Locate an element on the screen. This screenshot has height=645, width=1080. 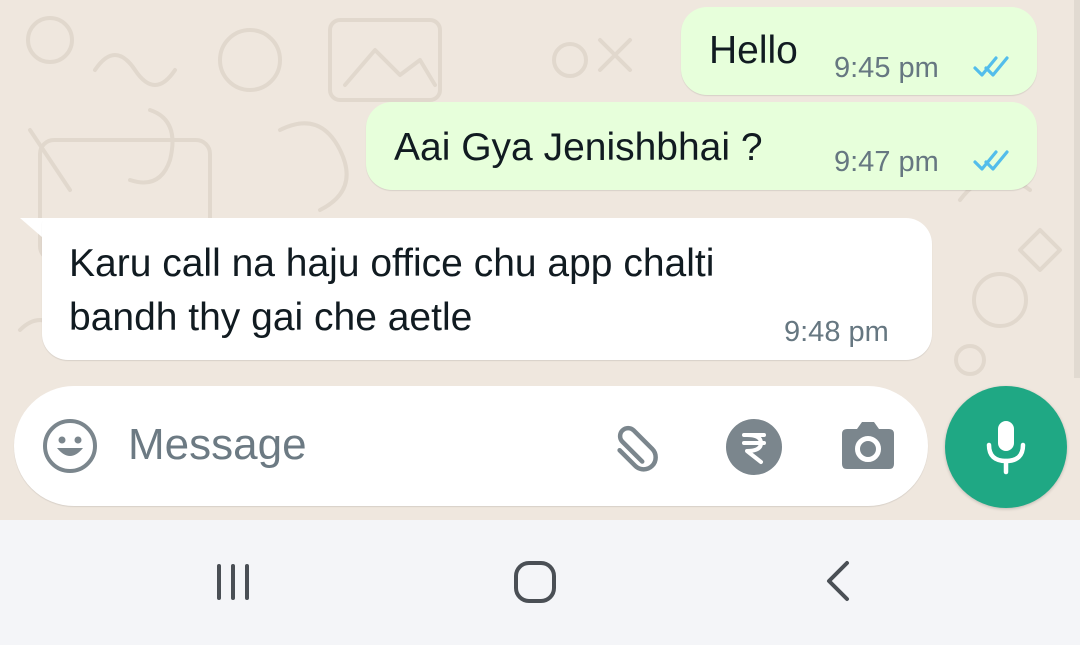
voice-message-button is located at coordinates (1006, 447).